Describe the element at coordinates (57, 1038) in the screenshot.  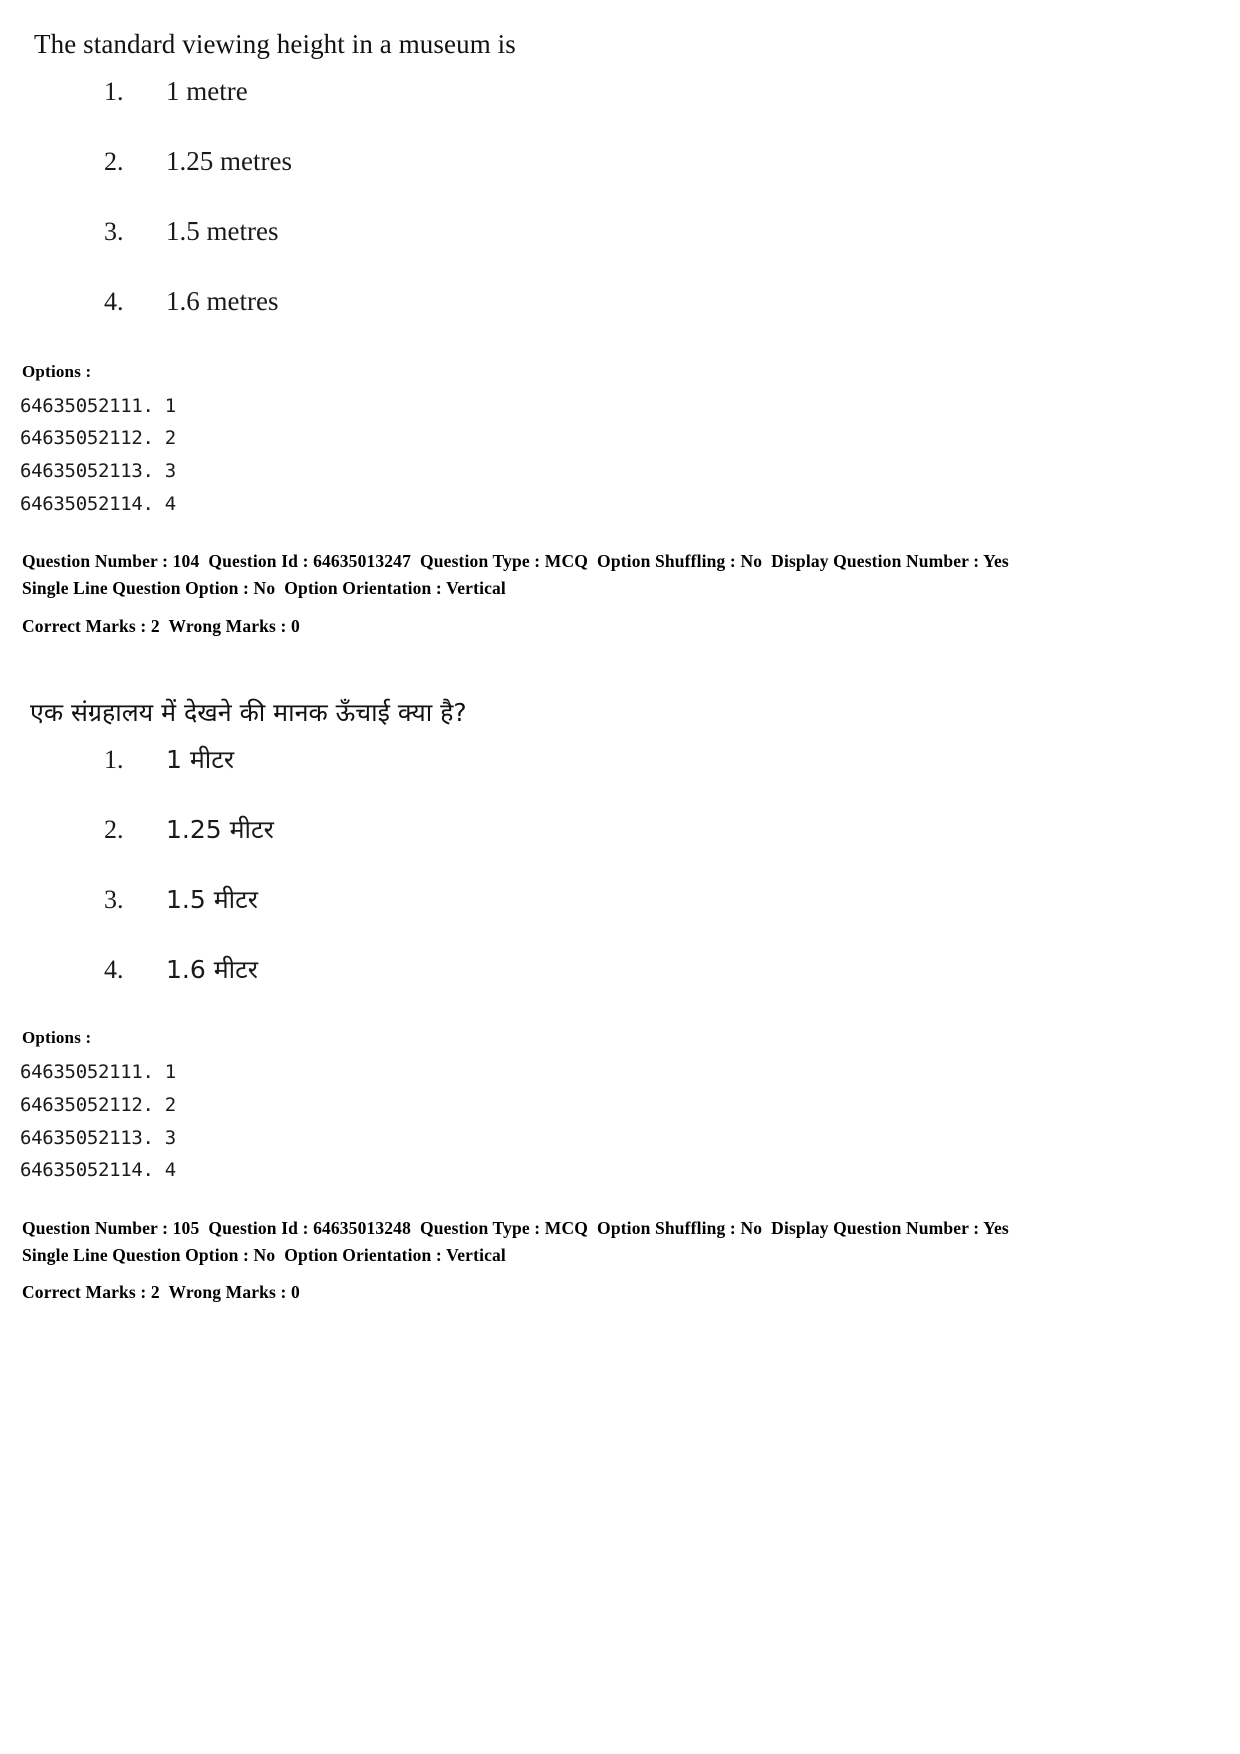
I see `options-heading-hindi: Options :` at that location.